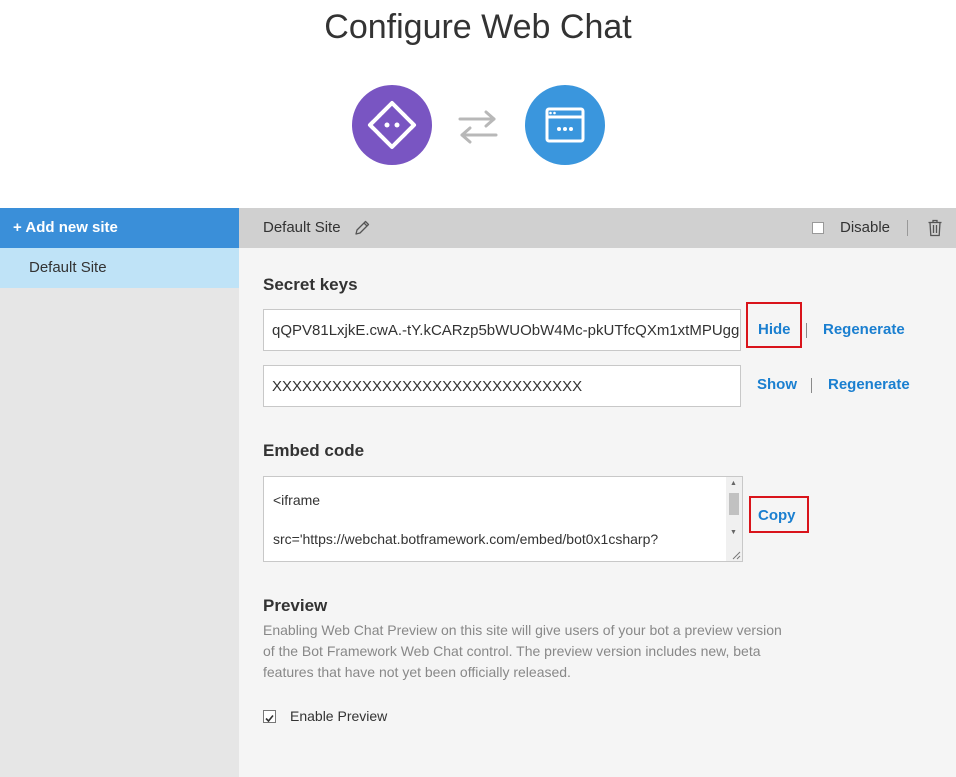  I want to click on regenerate-key-1-button: Regenerate, so click(864, 330).